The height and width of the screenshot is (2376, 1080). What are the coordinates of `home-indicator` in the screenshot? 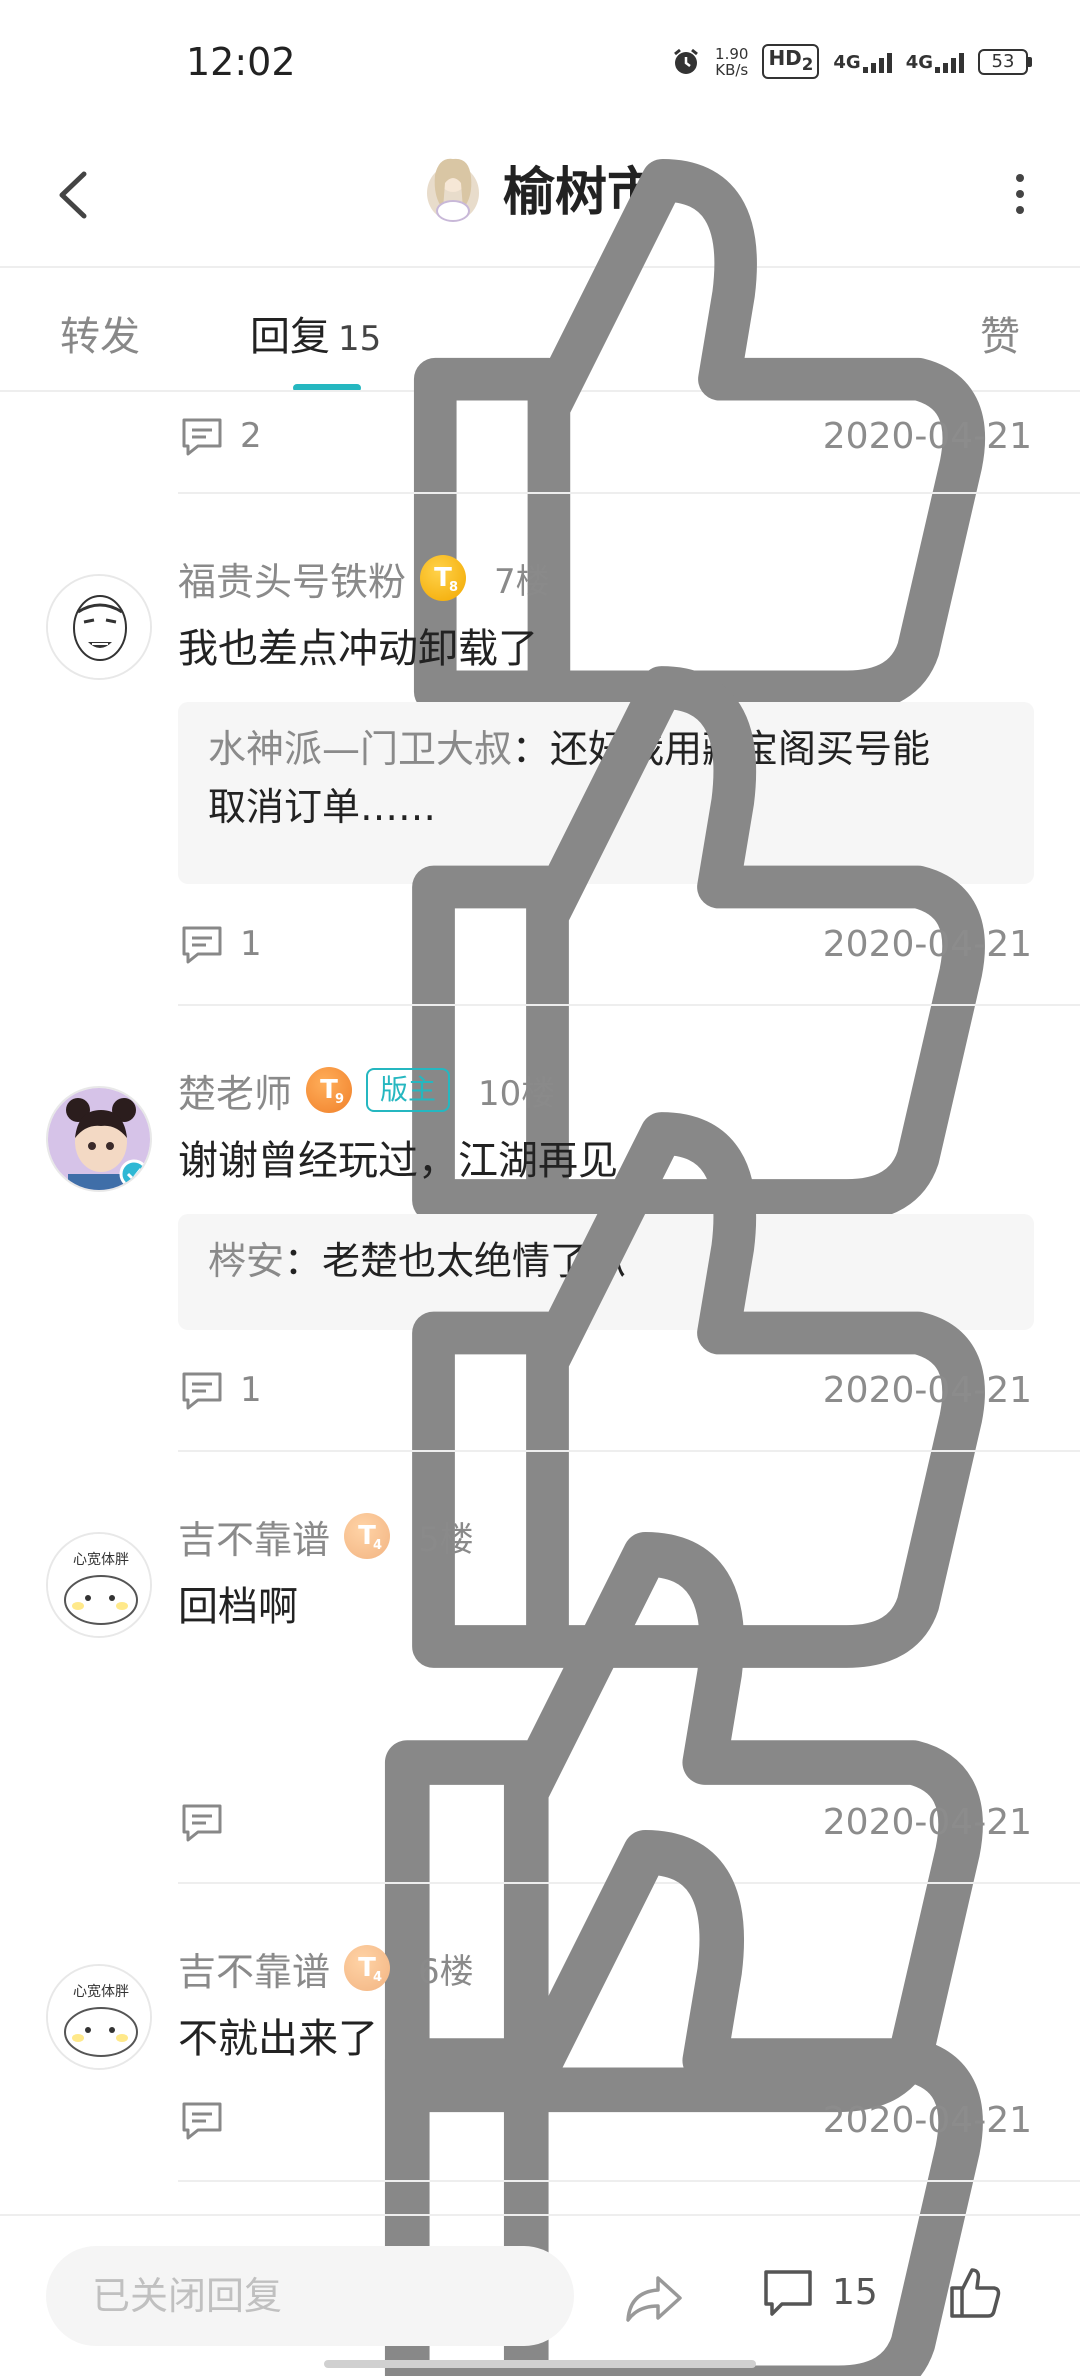 It's located at (540, 2364).